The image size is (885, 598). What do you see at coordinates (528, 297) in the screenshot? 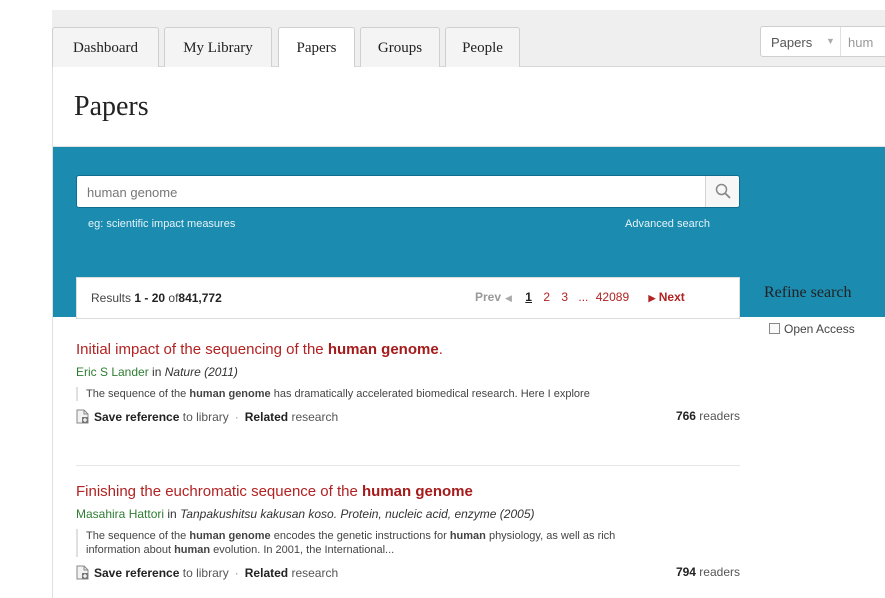
I see `page-link-1: 1` at bounding box center [528, 297].